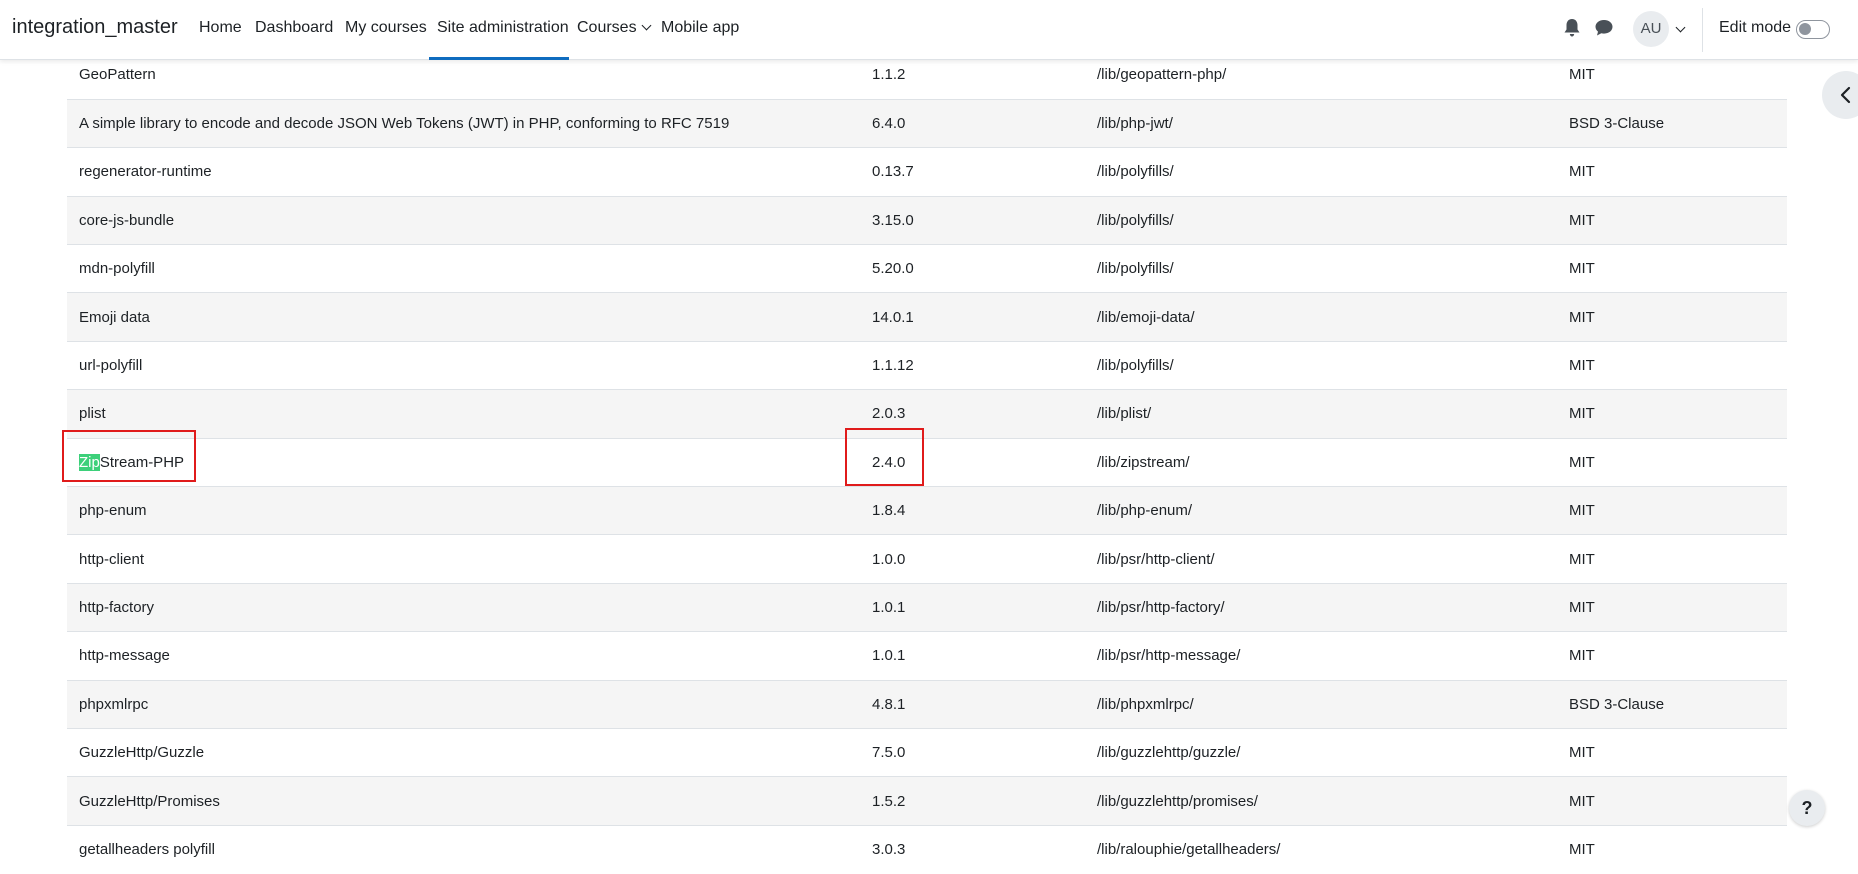 This screenshot has height=874, width=1858. I want to click on chat-bubble-icon, so click(1604, 28).